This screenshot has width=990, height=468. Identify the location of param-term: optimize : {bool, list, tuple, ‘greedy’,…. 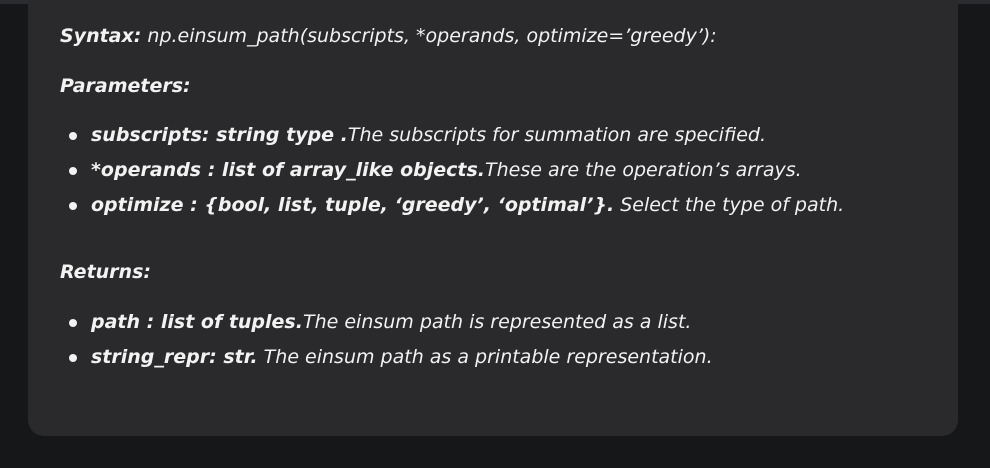
(353, 205).